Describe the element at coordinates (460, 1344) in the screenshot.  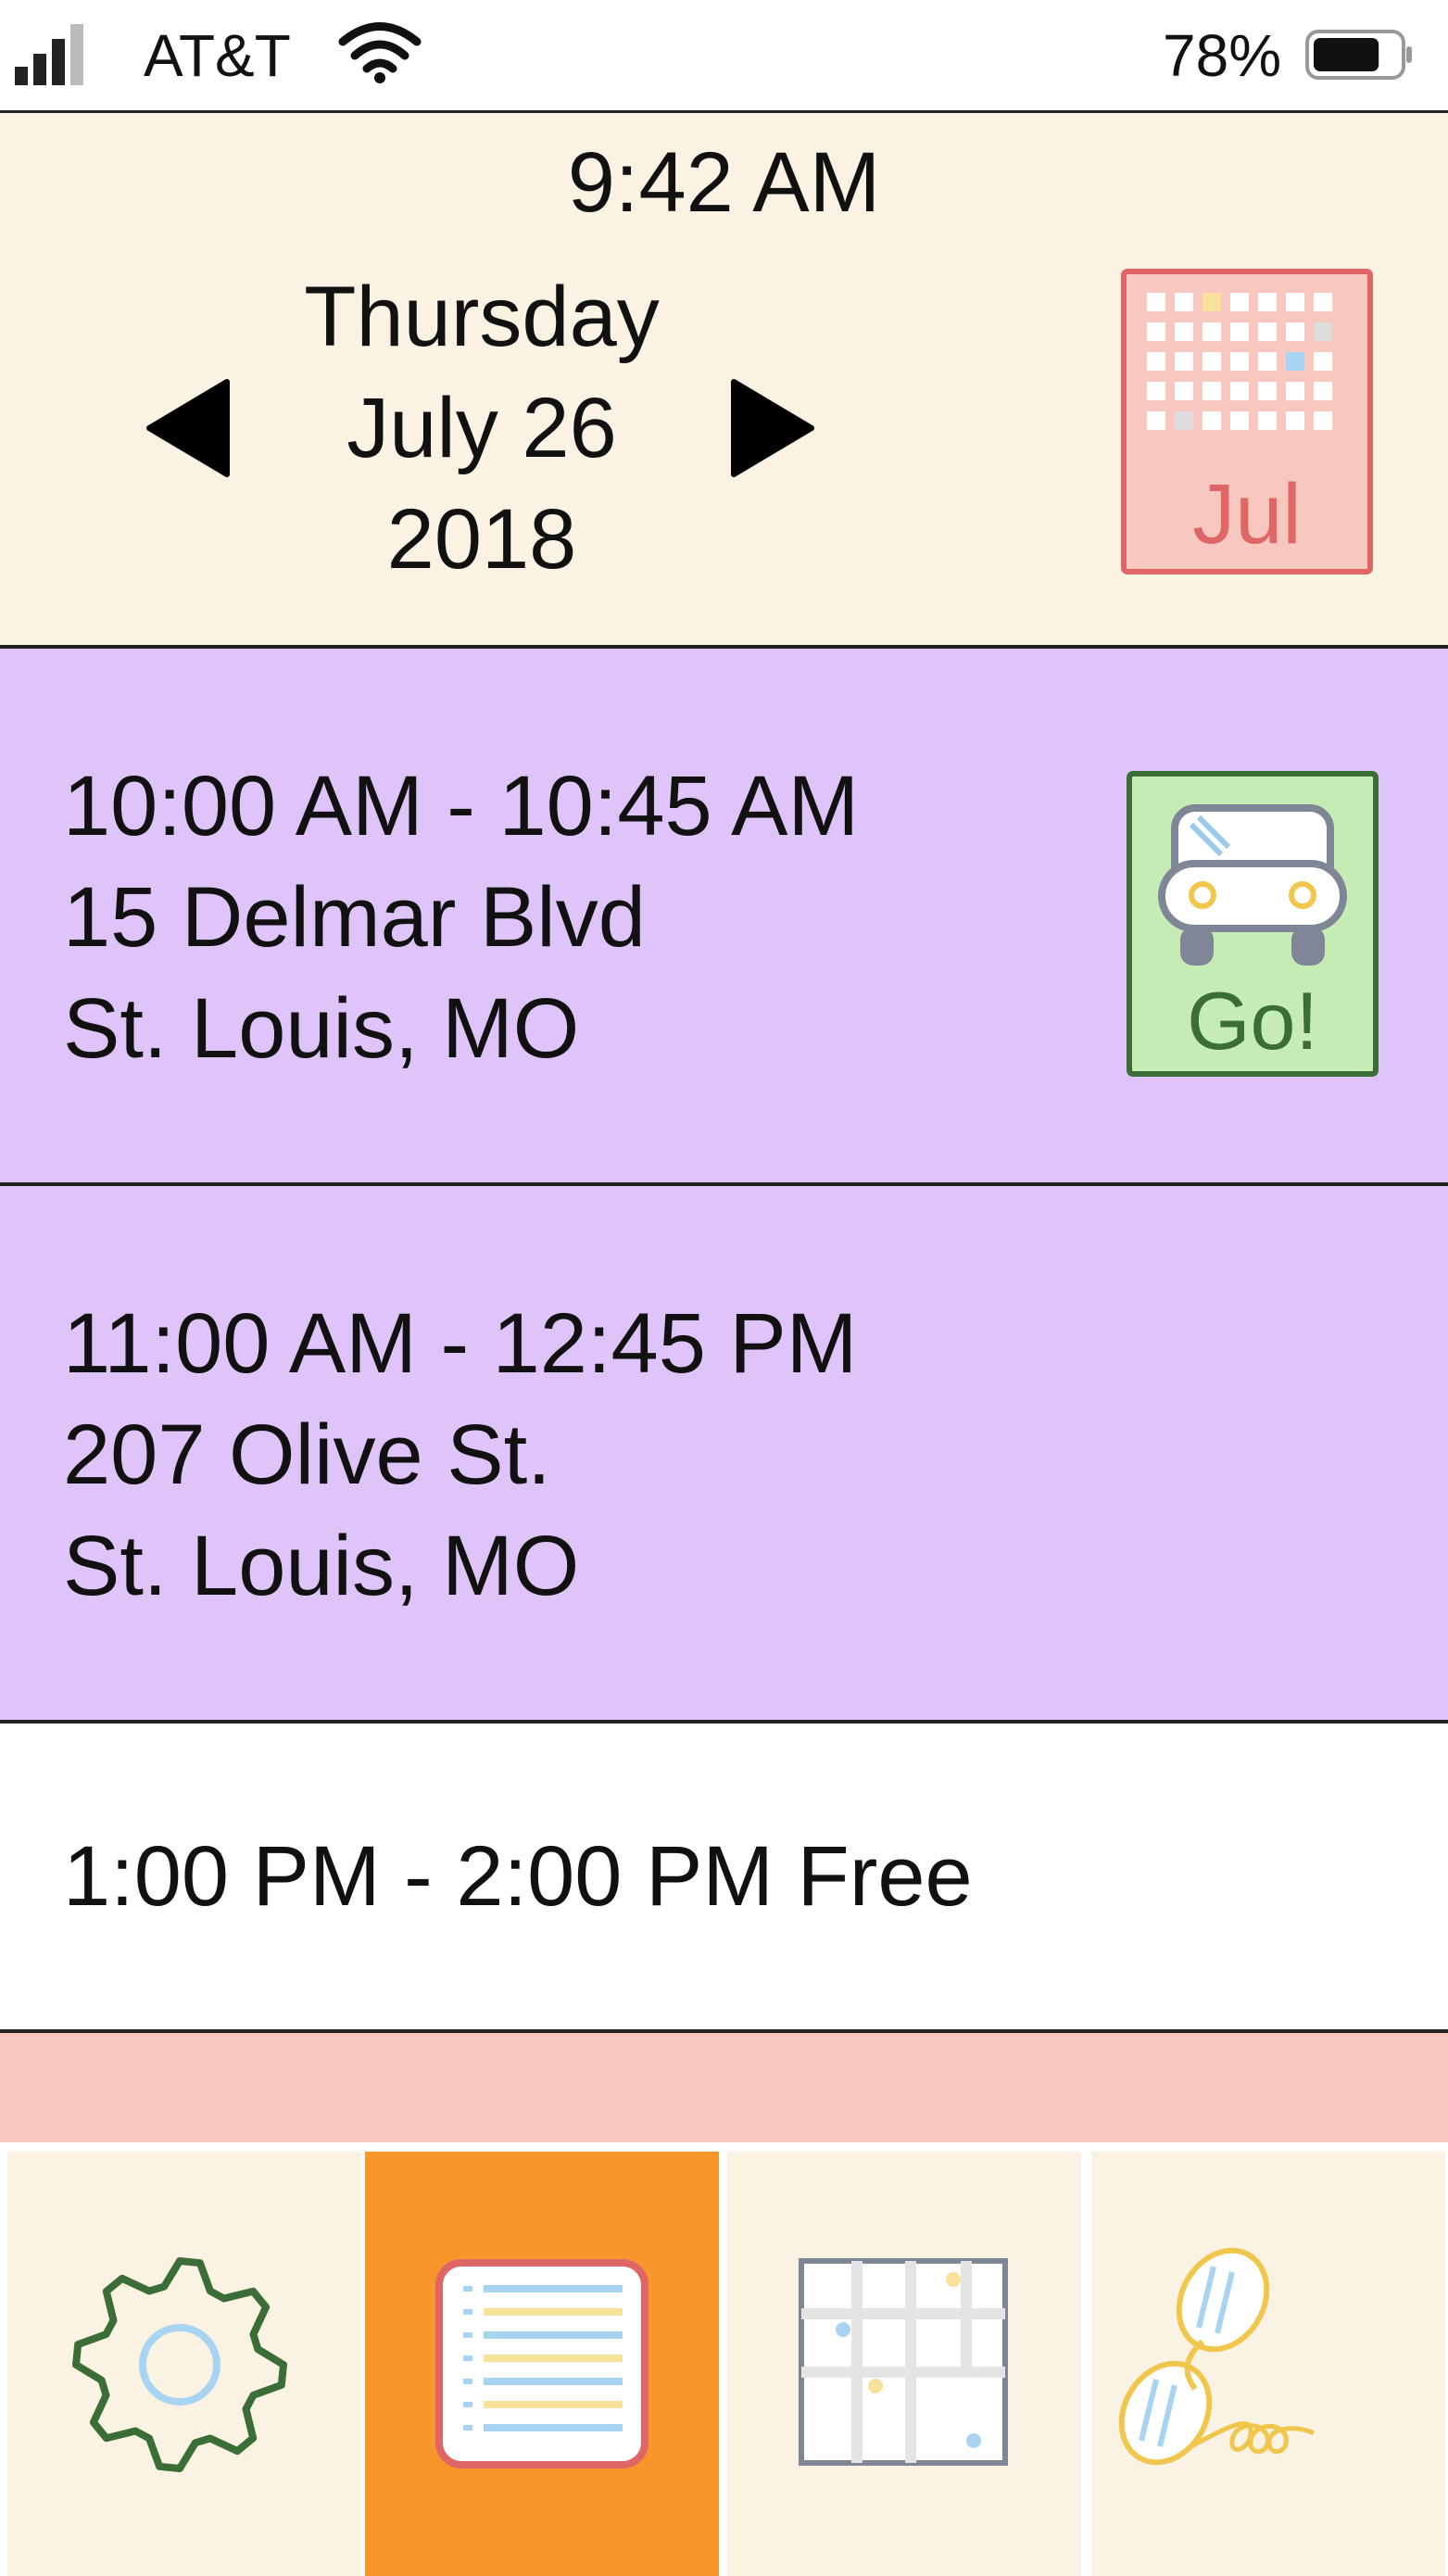
I see `appointment-time: 11:00 AM - 12:45 PM` at that location.